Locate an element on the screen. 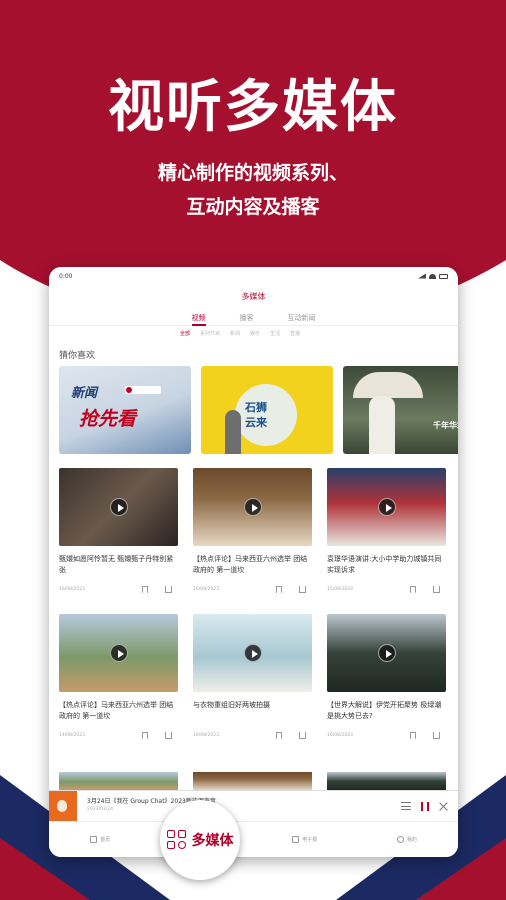 This screenshot has width=506, height=900. podcast-cover is located at coordinates (63, 806).